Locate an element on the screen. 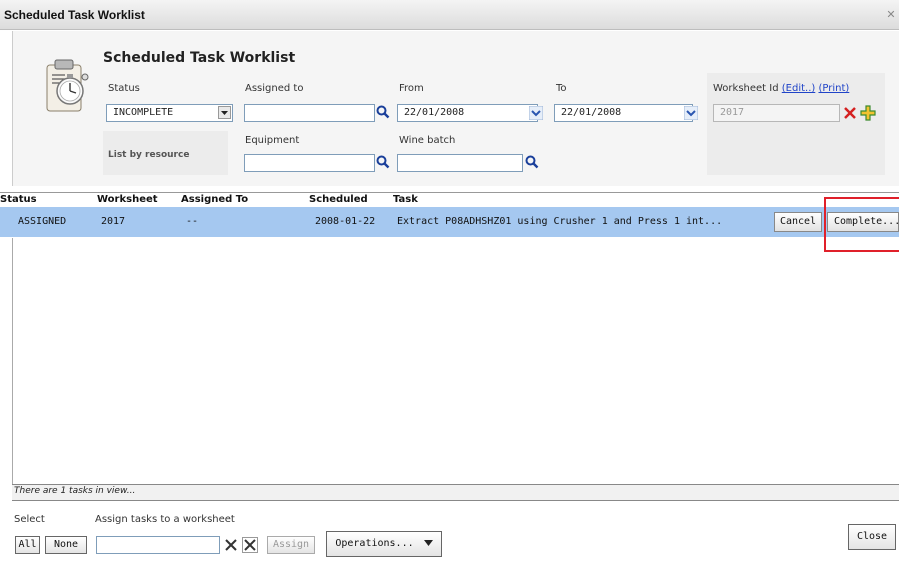 Image resolution: width=899 pixels, height=564 pixels. status-select: INCOMPLETE is located at coordinates (169, 113).